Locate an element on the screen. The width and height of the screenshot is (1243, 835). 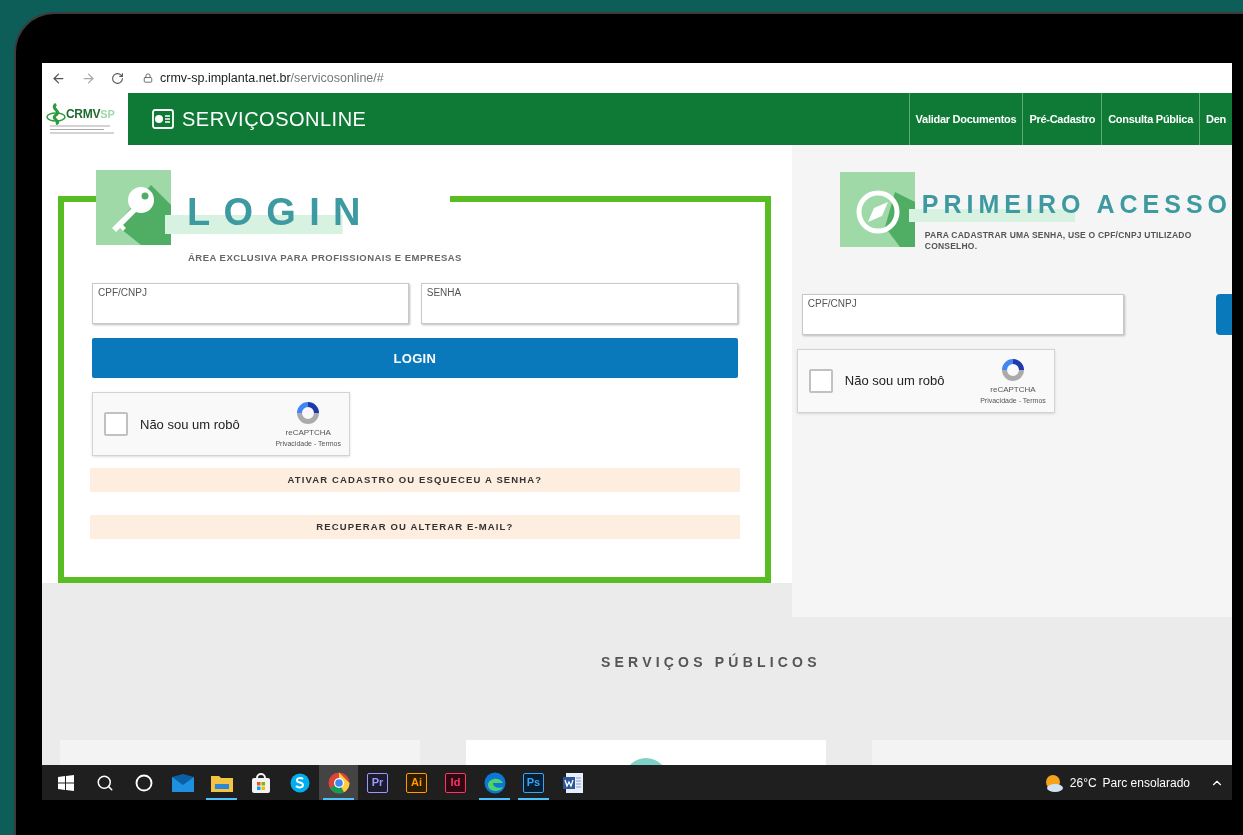
document-icon is located at coordinates (572, 782).